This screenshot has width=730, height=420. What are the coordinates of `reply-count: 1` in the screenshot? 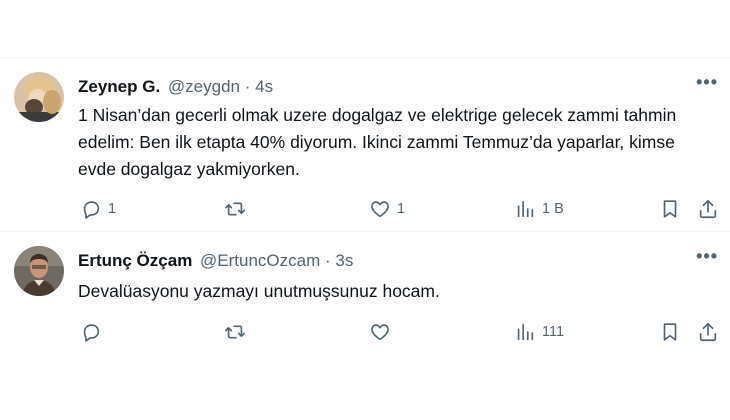 It's located at (112, 209).